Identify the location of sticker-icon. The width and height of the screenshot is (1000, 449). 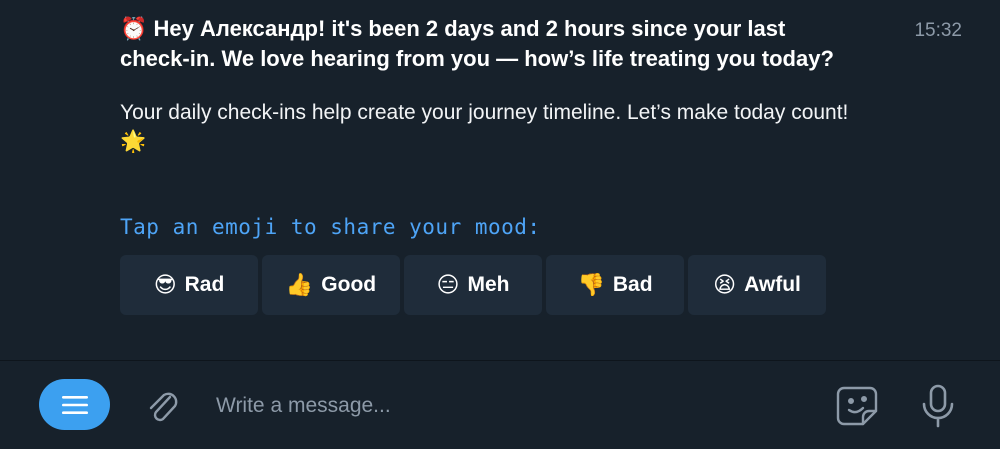
(857, 406).